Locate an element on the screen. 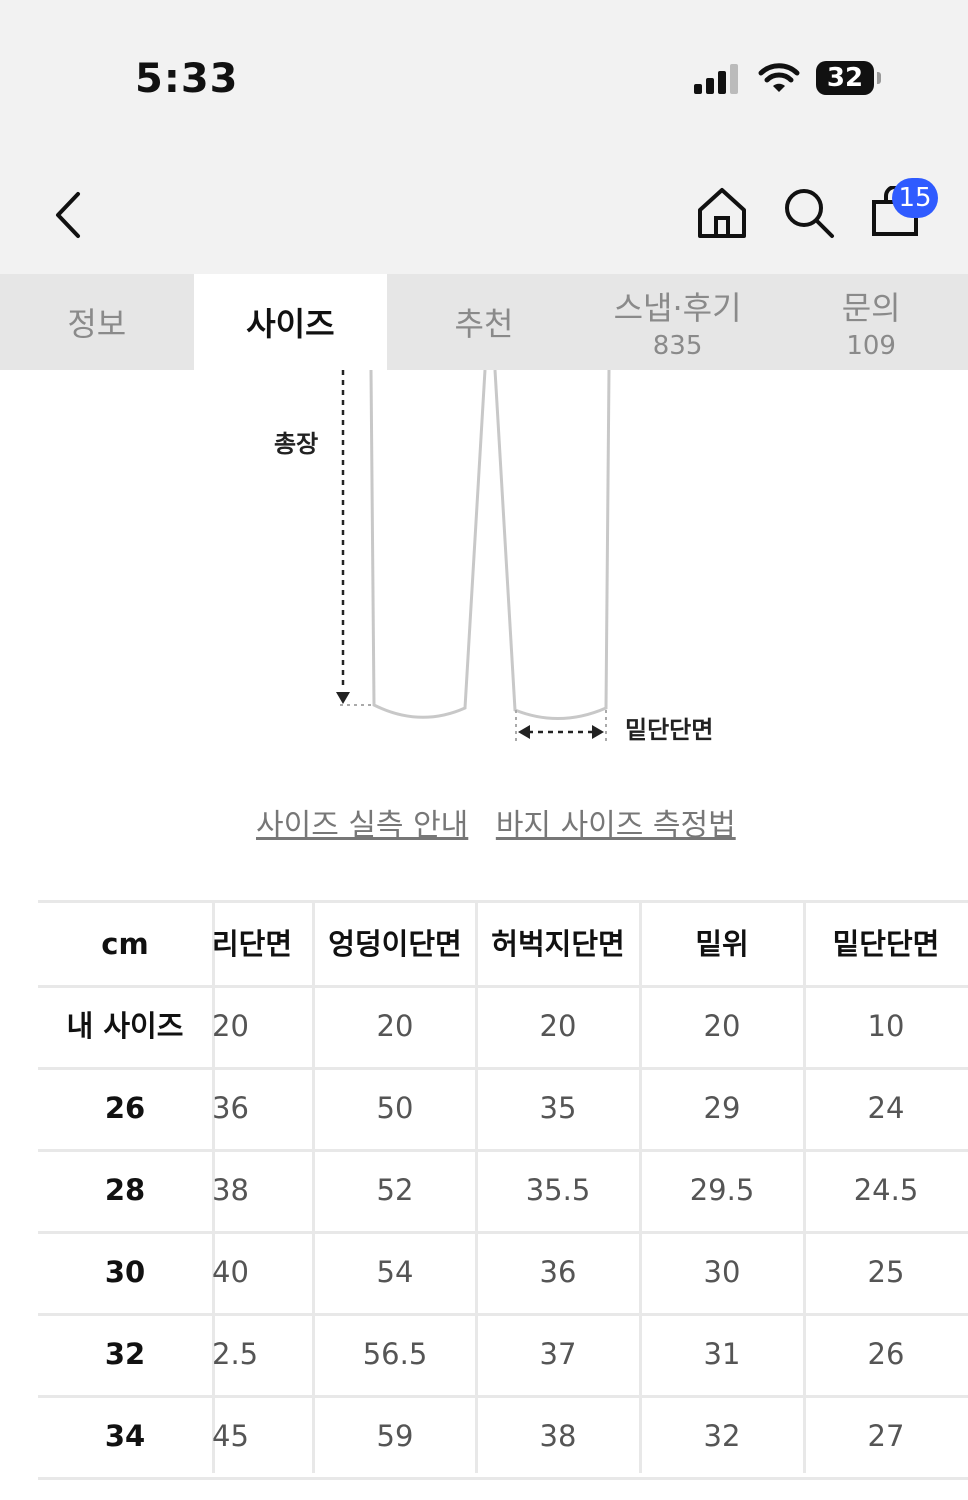  table-row: 내 사이즈 20 20 20 20 10 is located at coordinates (503, 1027).